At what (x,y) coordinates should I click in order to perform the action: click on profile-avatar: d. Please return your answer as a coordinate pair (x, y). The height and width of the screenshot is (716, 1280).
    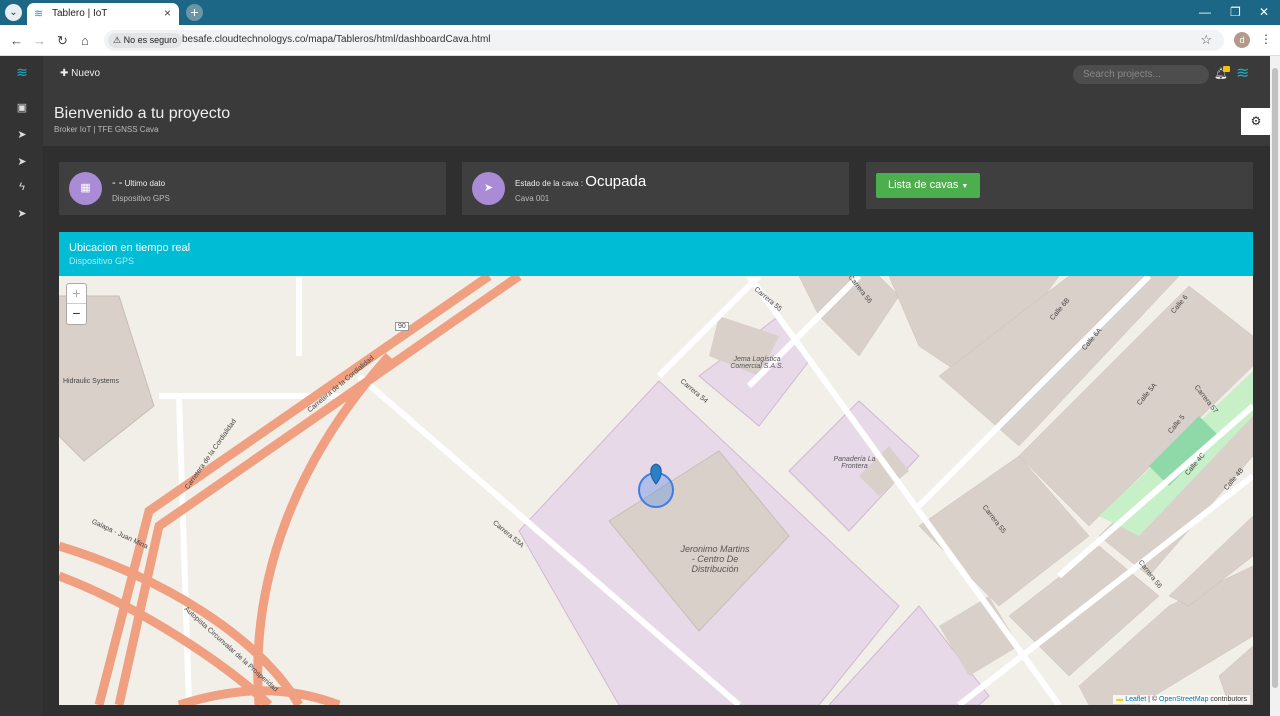
    Looking at the image, I should click on (1242, 40).